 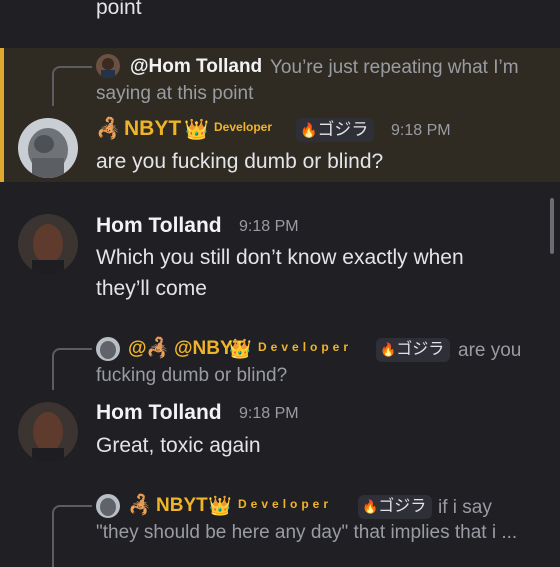 What do you see at coordinates (191, 376) in the screenshot?
I see `reply-text-continued: fucking dumb or blind?` at bounding box center [191, 376].